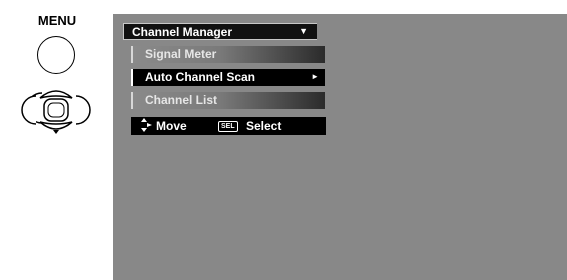 The image size is (567, 280). What do you see at coordinates (228, 54) in the screenshot?
I see `menu-item-signal-meter: Signal Meter` at bounding box center [228, 54].